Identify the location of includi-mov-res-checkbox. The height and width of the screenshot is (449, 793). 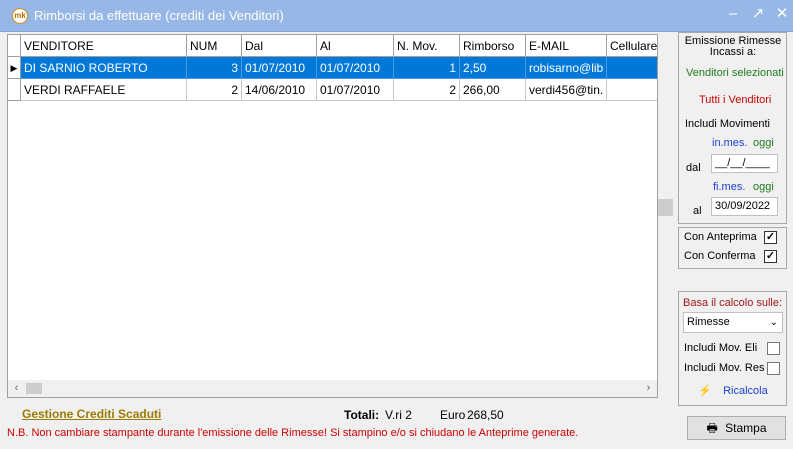
(773, 368).